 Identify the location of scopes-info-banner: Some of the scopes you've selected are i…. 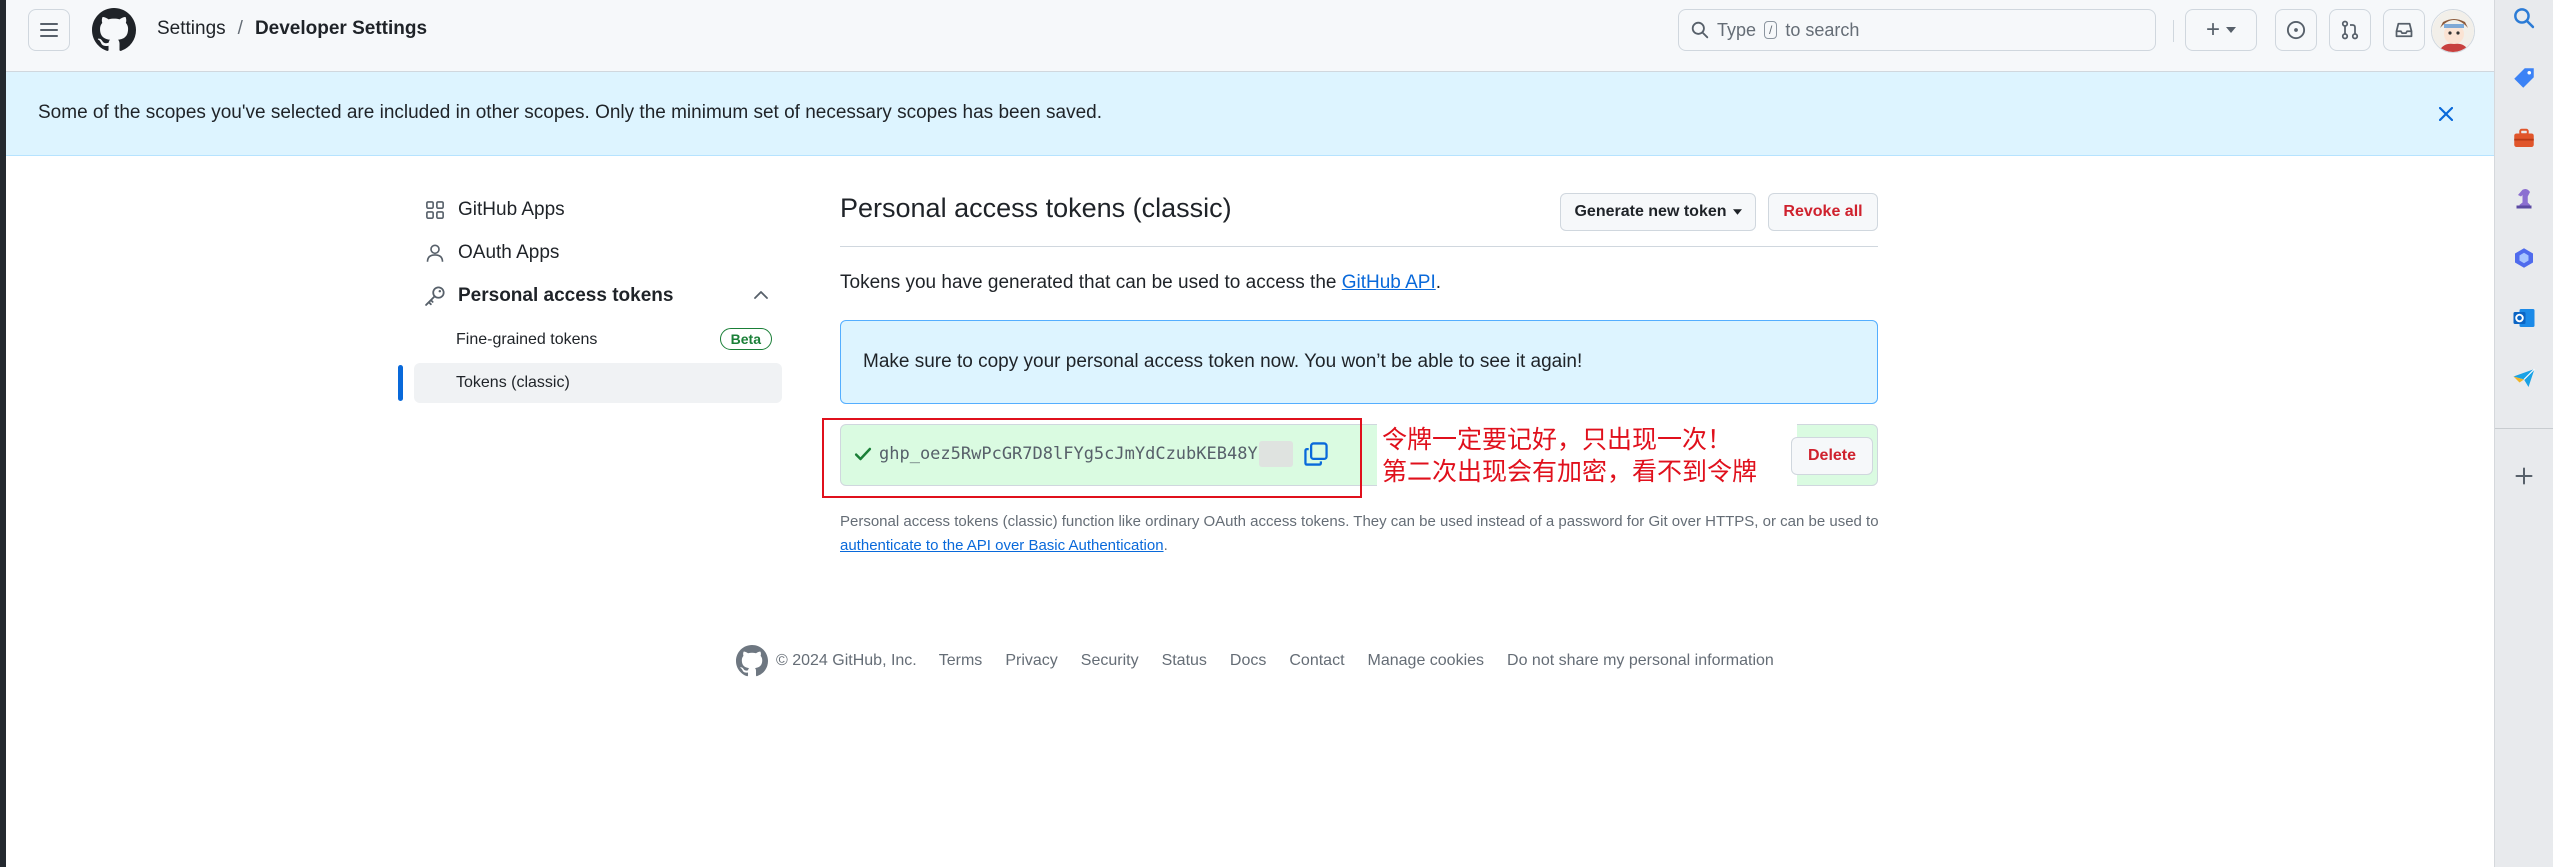
(1250, 114).